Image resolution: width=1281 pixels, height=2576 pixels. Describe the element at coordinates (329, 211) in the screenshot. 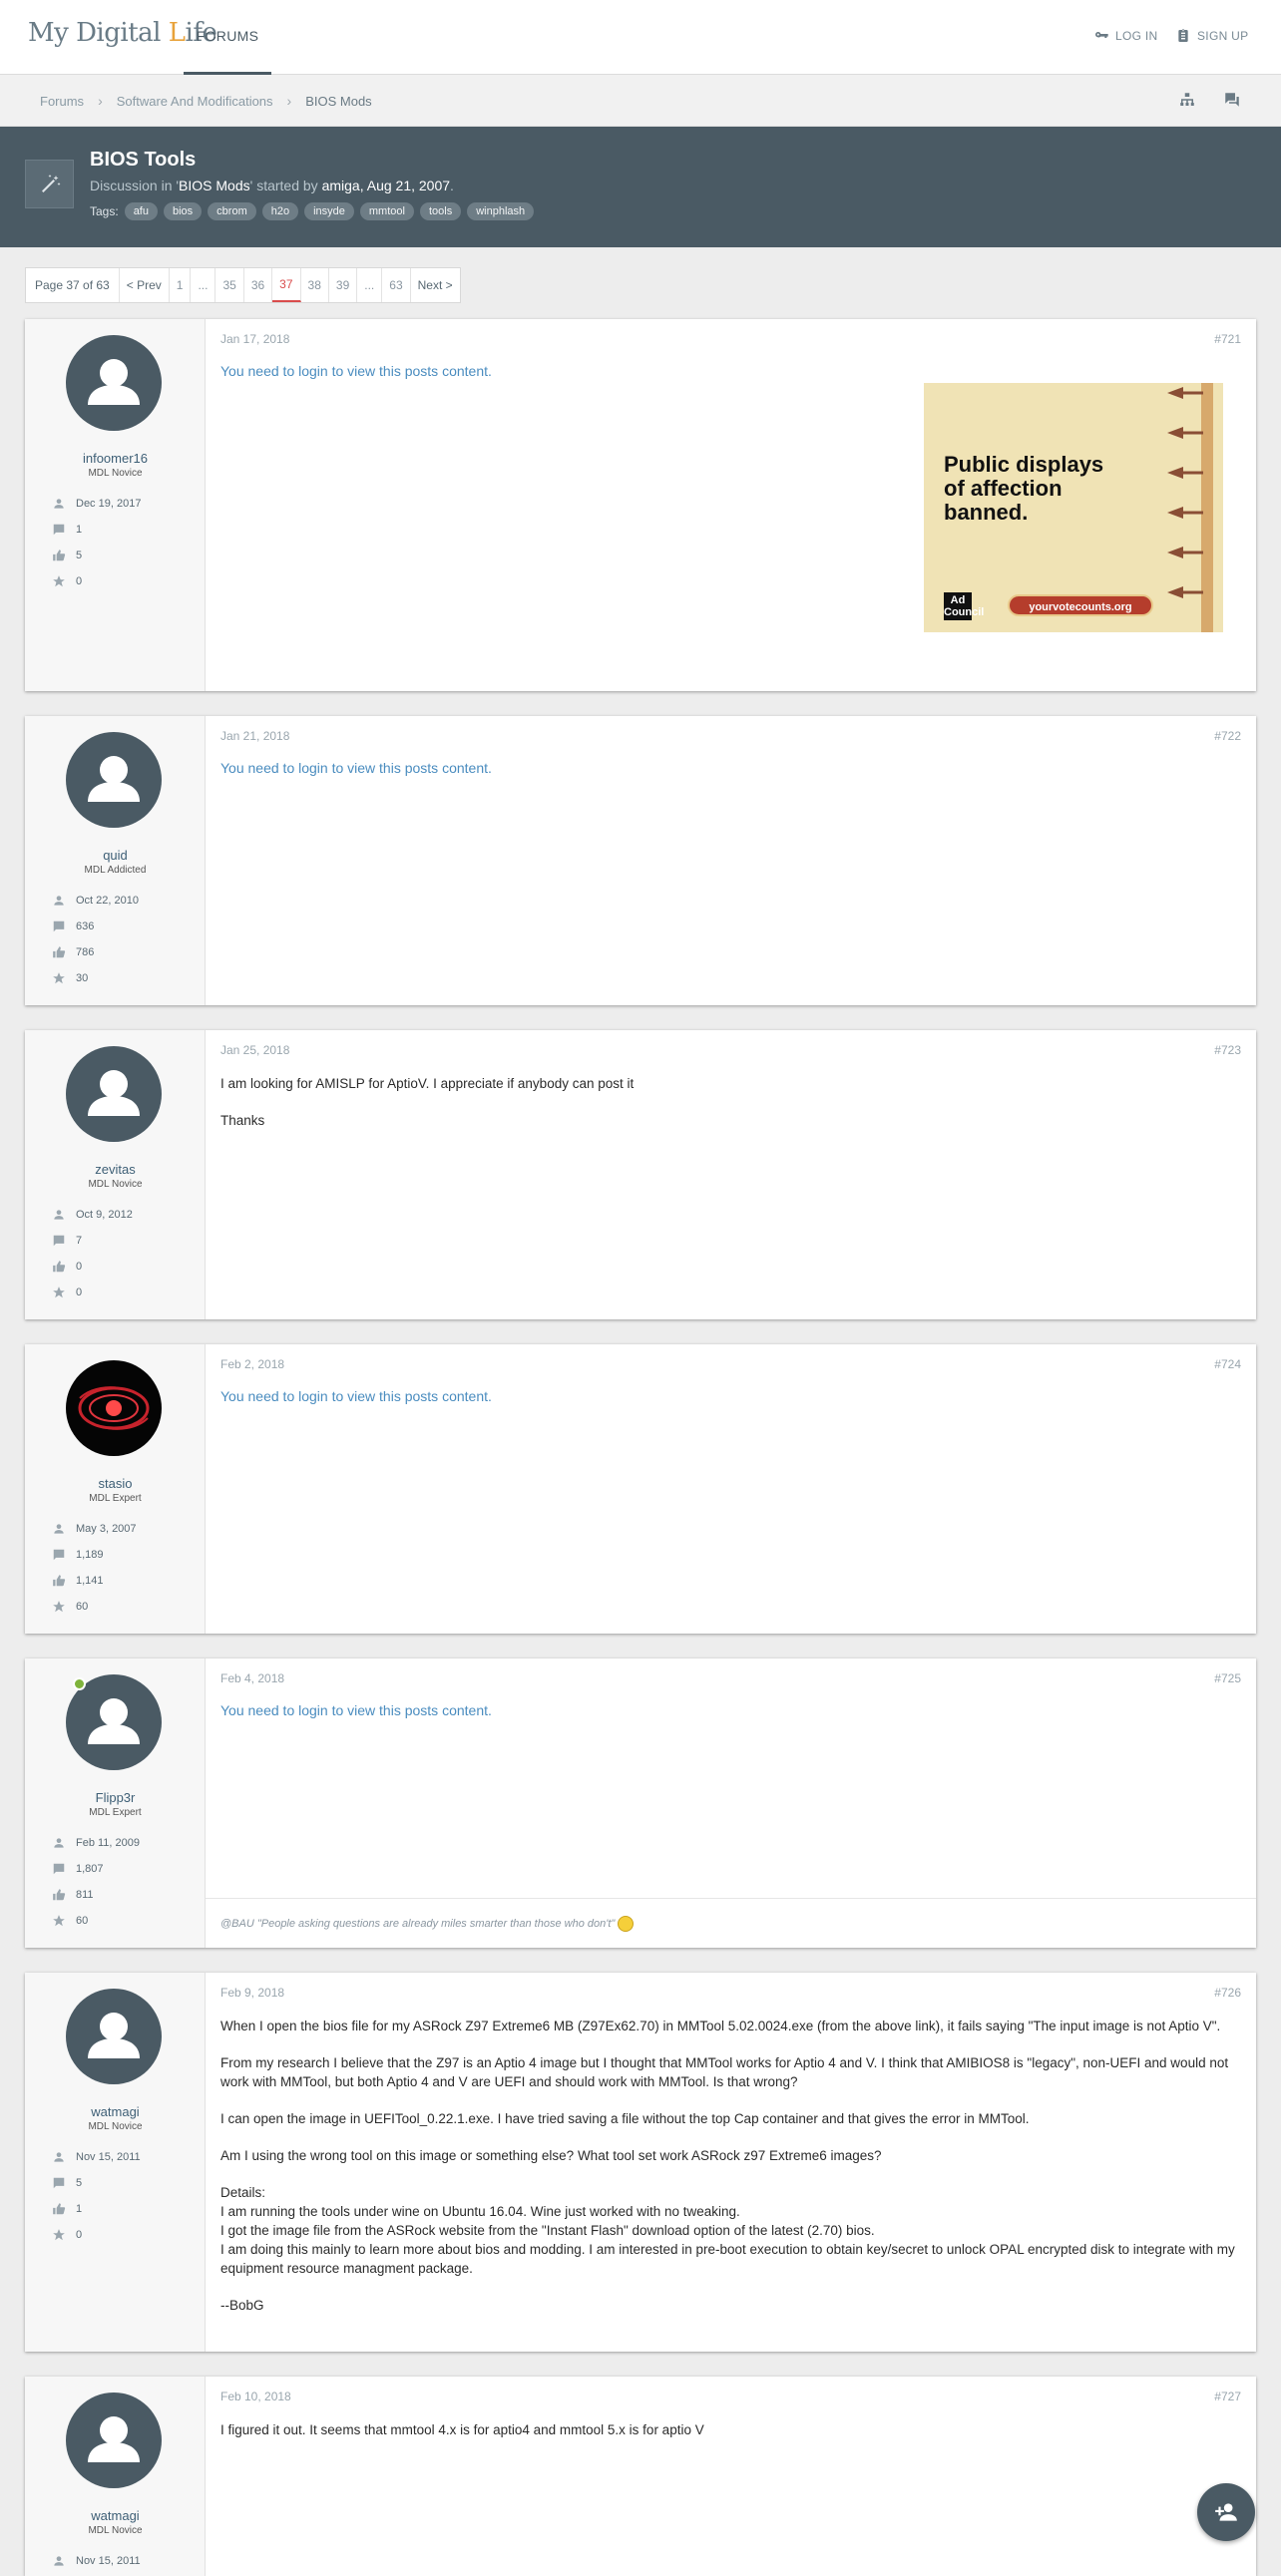

I see `tag: insyde` at that location.